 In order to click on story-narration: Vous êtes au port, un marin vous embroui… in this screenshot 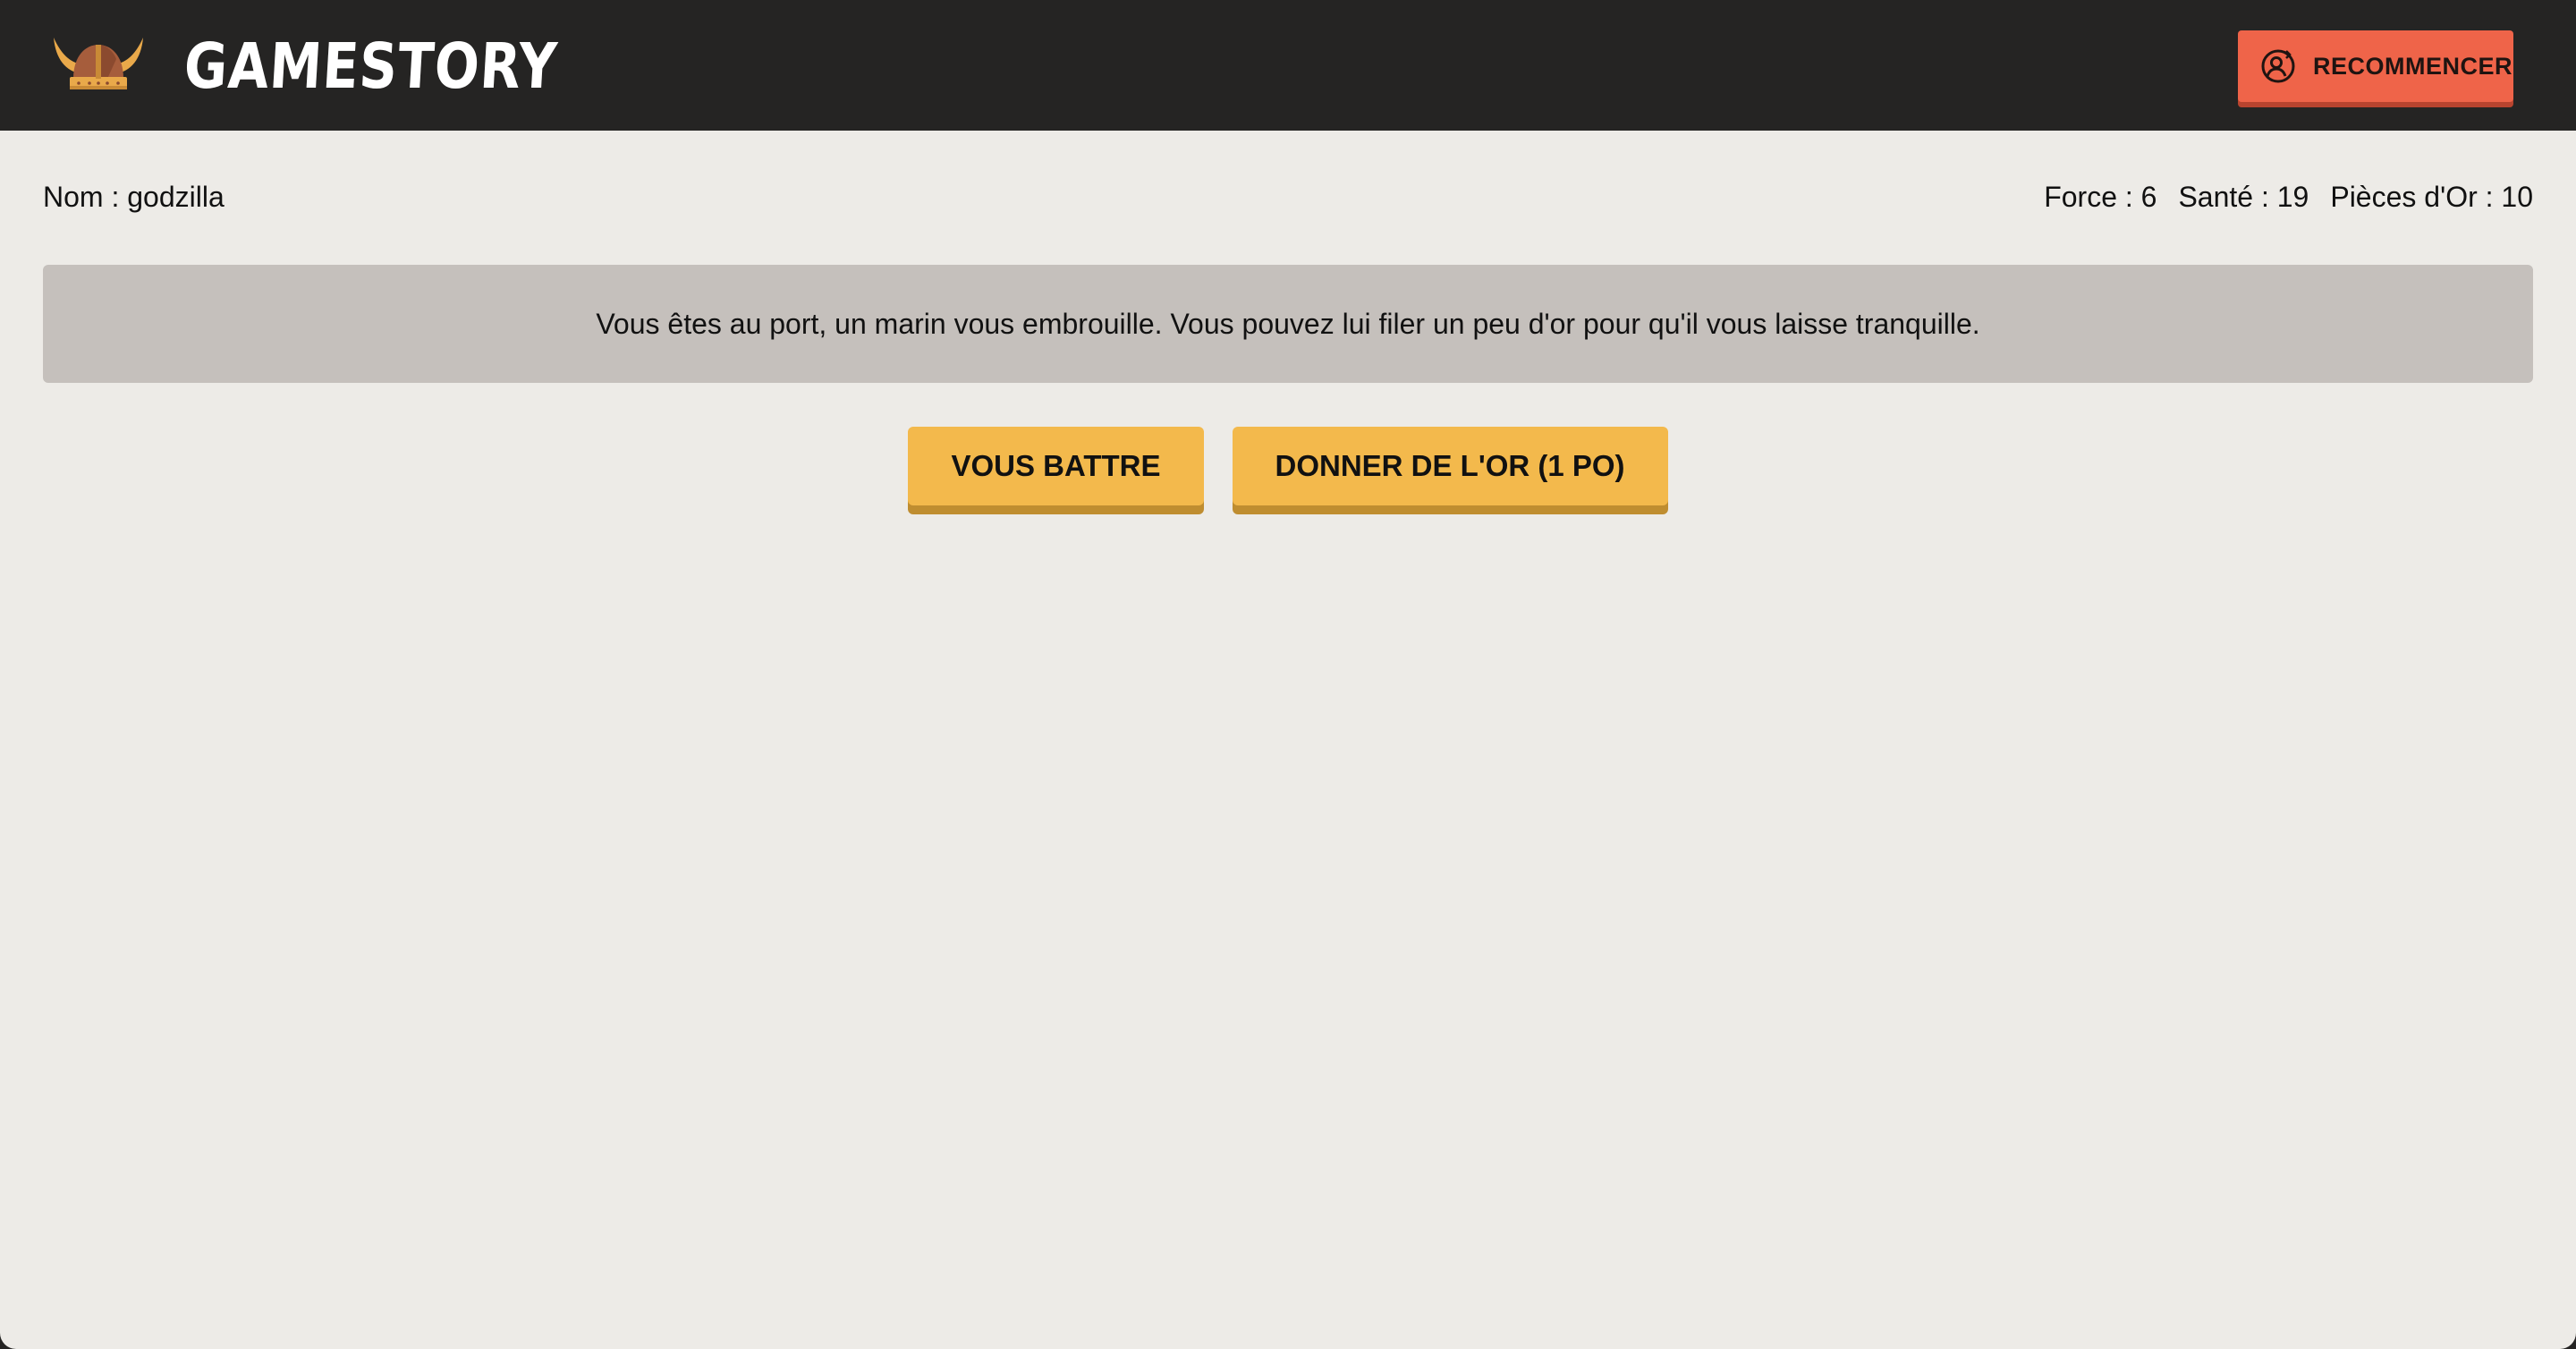, I will do `click(1288, 324)`.